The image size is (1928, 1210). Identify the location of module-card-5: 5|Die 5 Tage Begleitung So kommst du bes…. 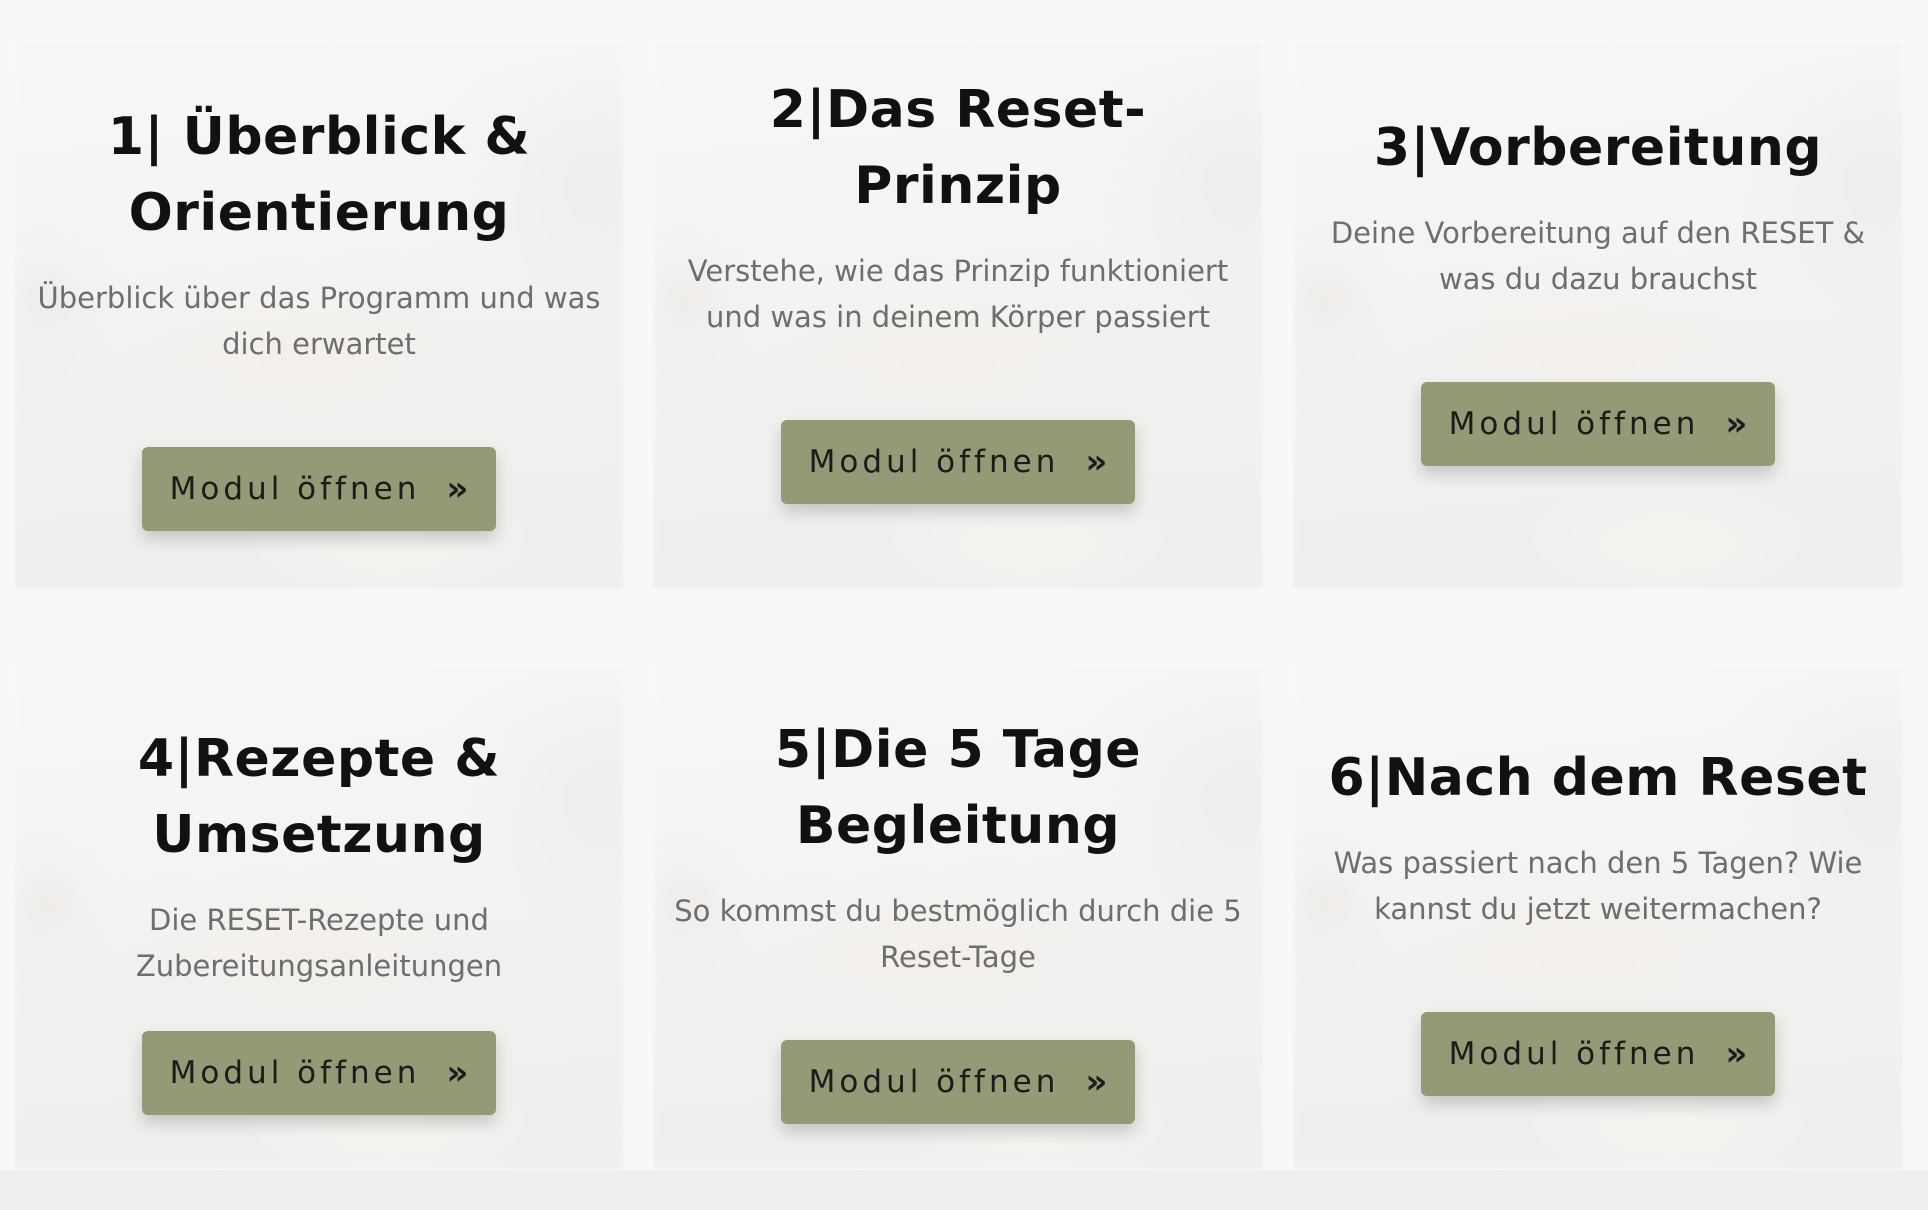
(958, 917).